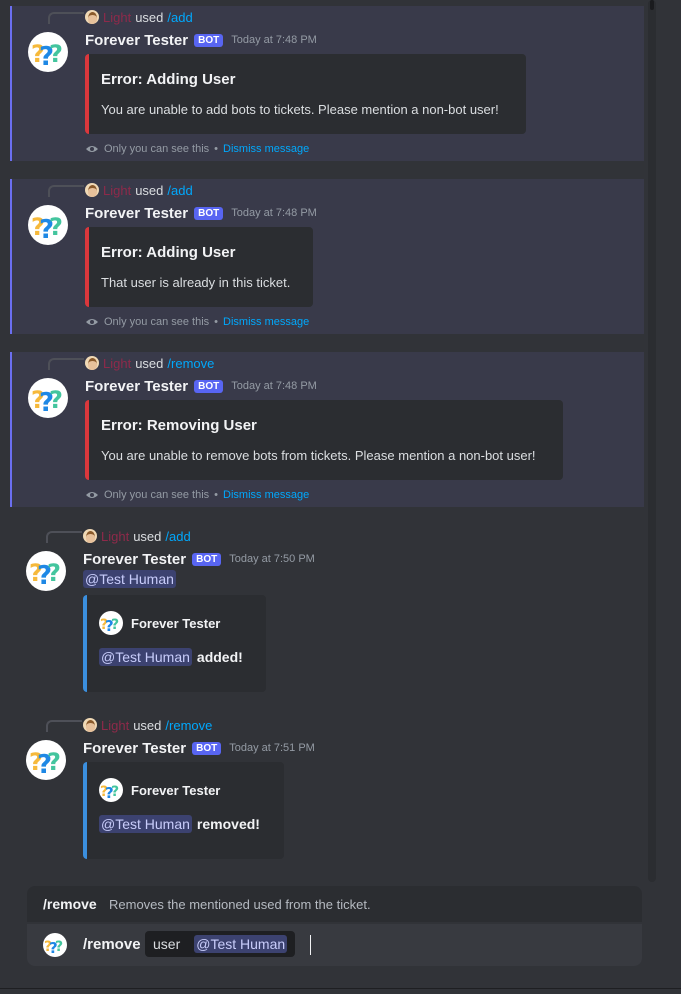 The image size is (681, 994). Describe the element at coordinates (652, 441) in the screenshot. I see `scrollbar-track` at that location.